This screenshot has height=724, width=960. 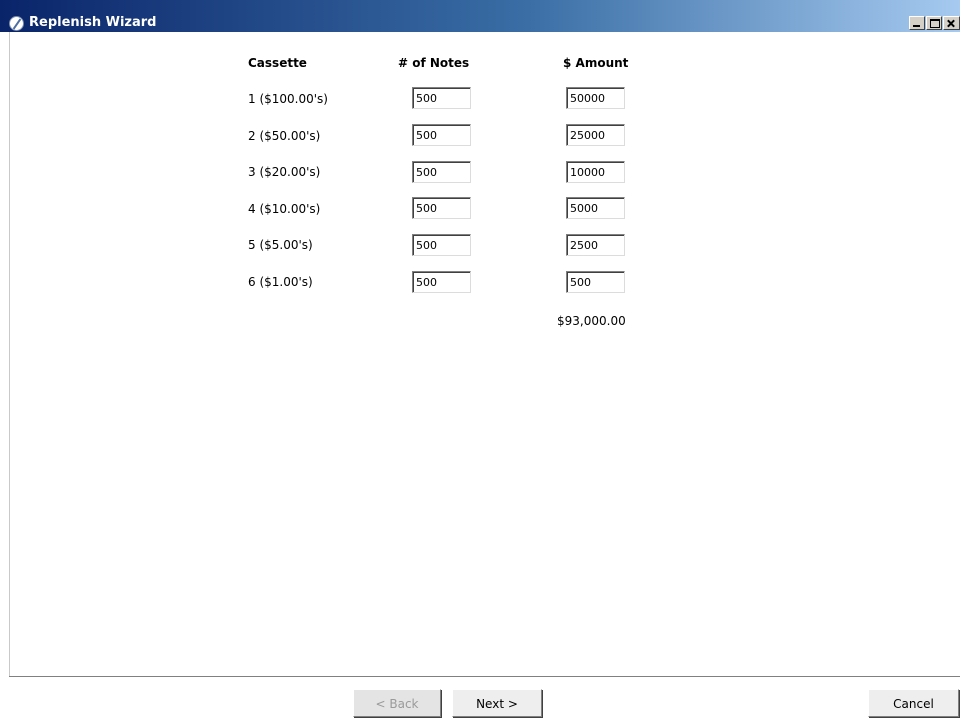 What do you see at coordinates (280, 282) in the screenshot?
I see `cassette-label-6: 6 ($1.00's)` at bounding box center [280, 282].